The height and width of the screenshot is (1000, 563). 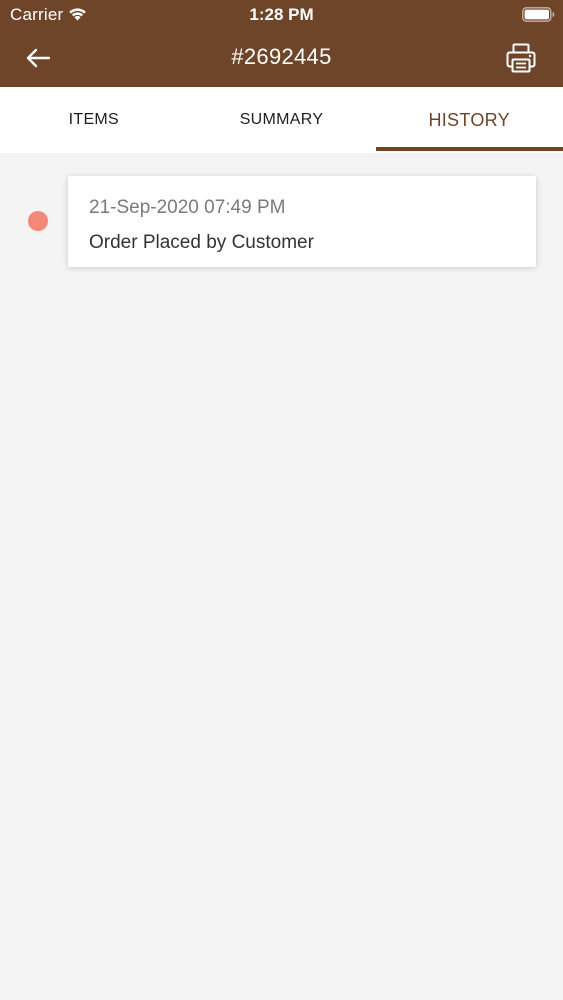 I want to click on history-datetime: 21-Sep-2020 07:49 PM, so click(x=187, y=207).